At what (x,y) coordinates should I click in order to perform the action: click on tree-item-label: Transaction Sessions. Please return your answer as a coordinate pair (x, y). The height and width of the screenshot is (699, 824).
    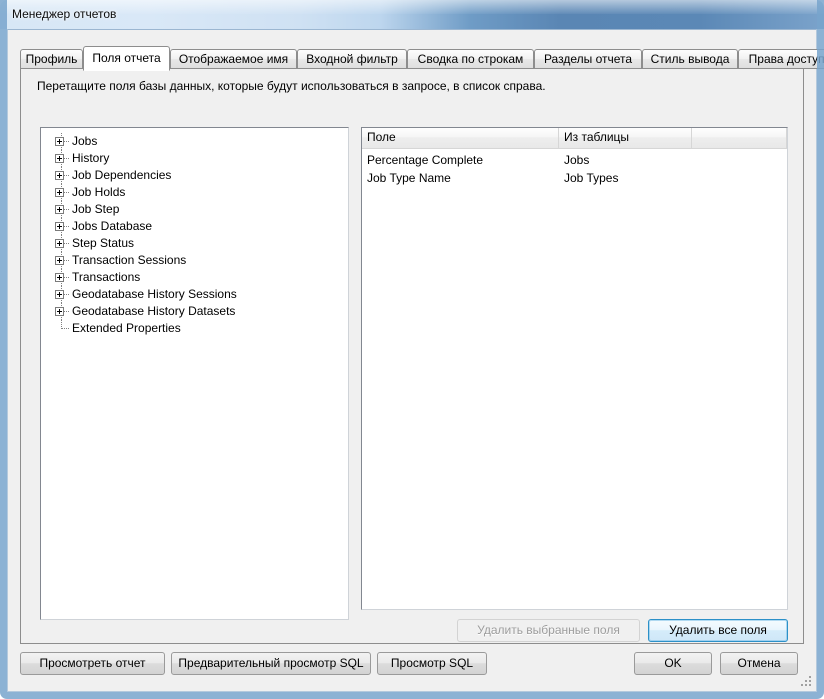
    Looking at the image, I should click on (129, 260).